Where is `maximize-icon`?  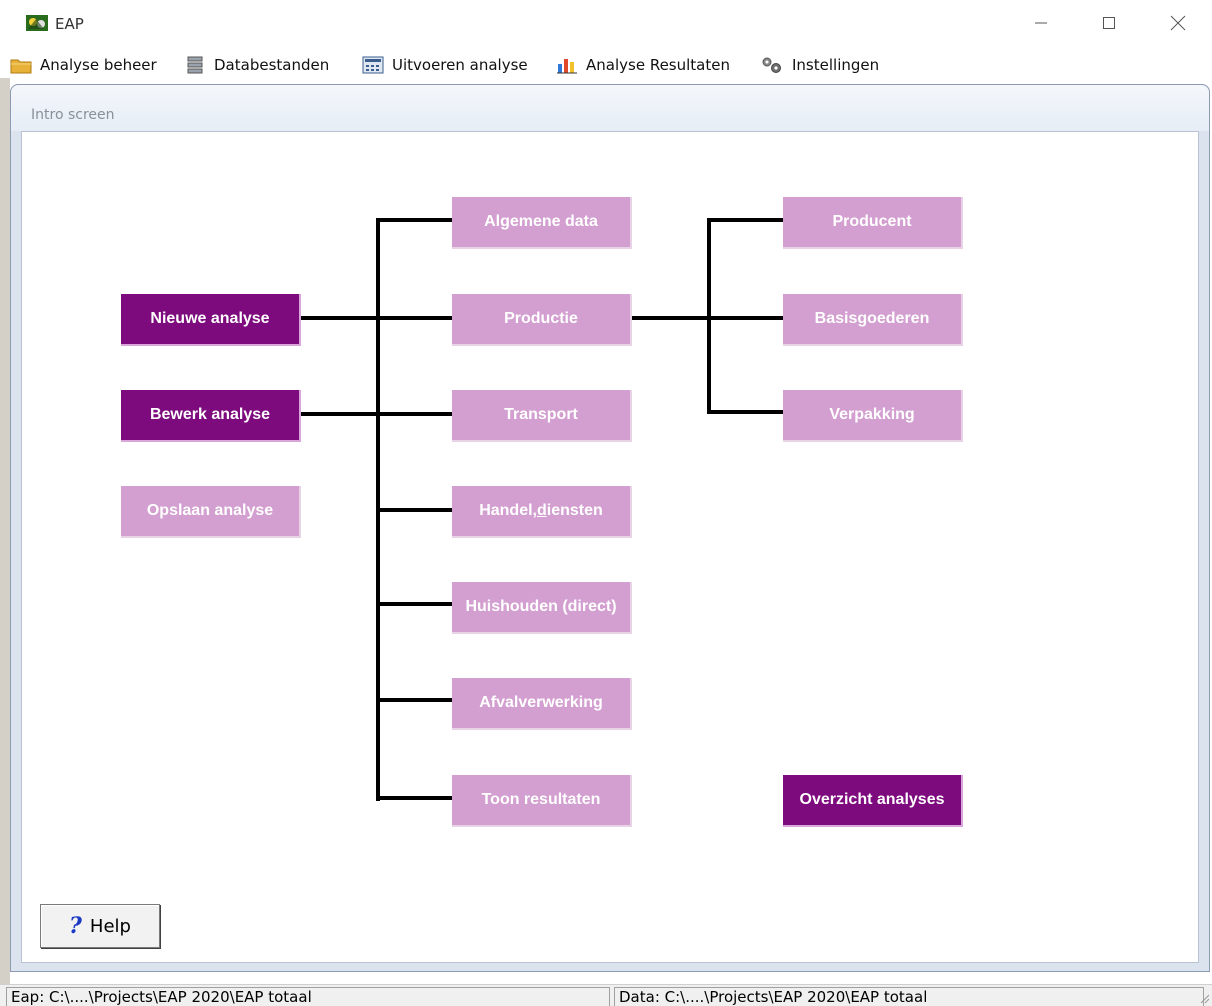
maximize-icon is located at coordinates (1109, 23).